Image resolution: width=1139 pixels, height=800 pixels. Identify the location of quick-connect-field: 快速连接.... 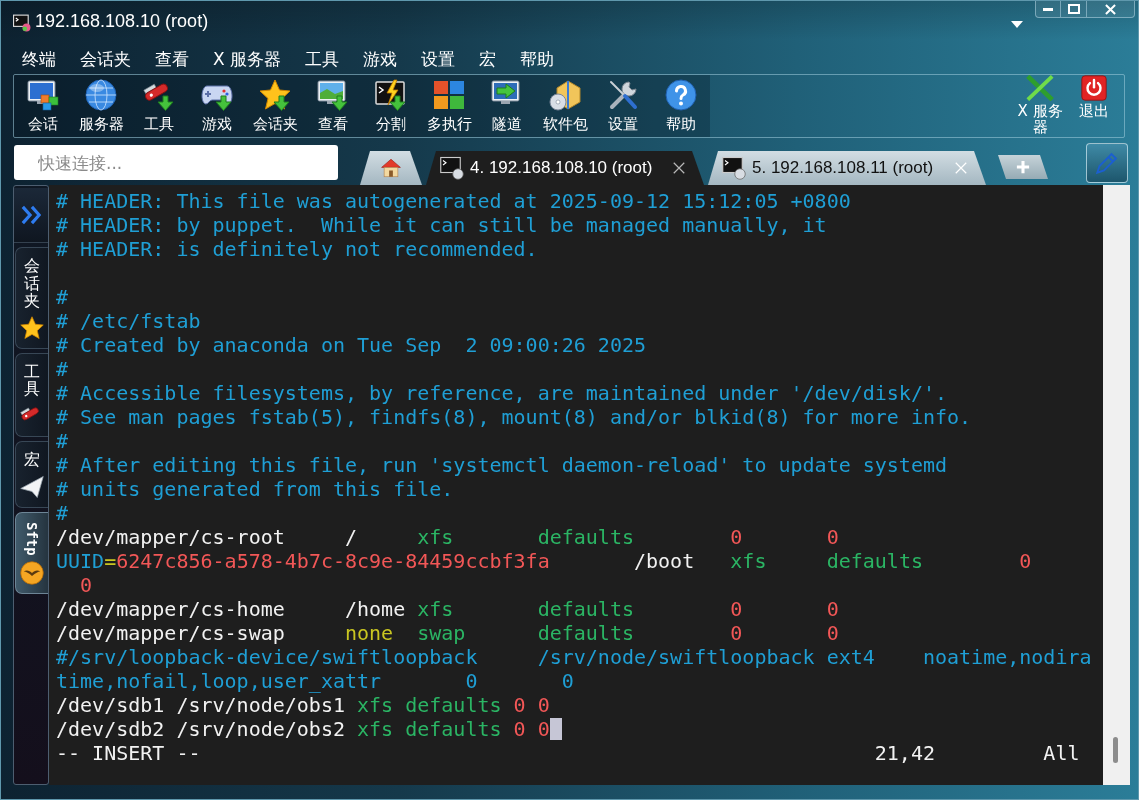
(176, 162).